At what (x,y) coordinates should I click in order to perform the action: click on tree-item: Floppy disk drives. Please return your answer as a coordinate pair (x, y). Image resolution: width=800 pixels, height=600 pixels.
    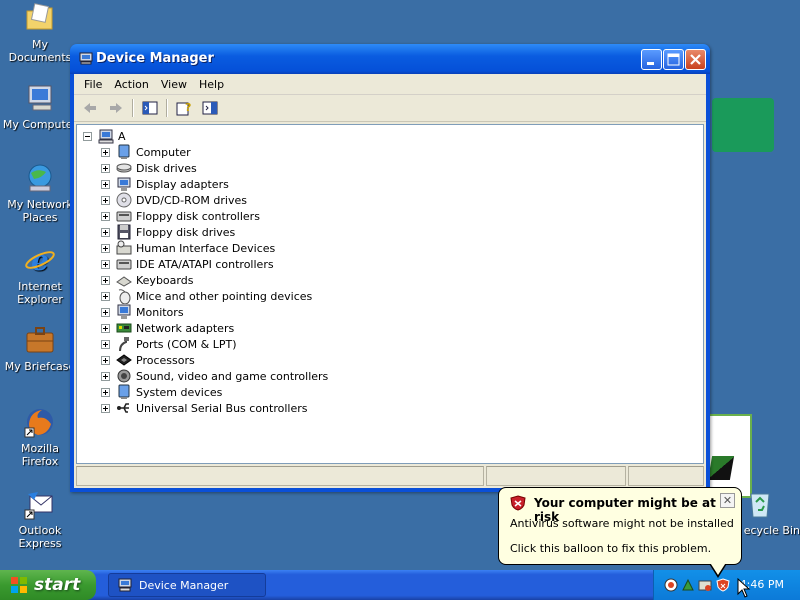
    Looking at the image, I should click on (168, 232).